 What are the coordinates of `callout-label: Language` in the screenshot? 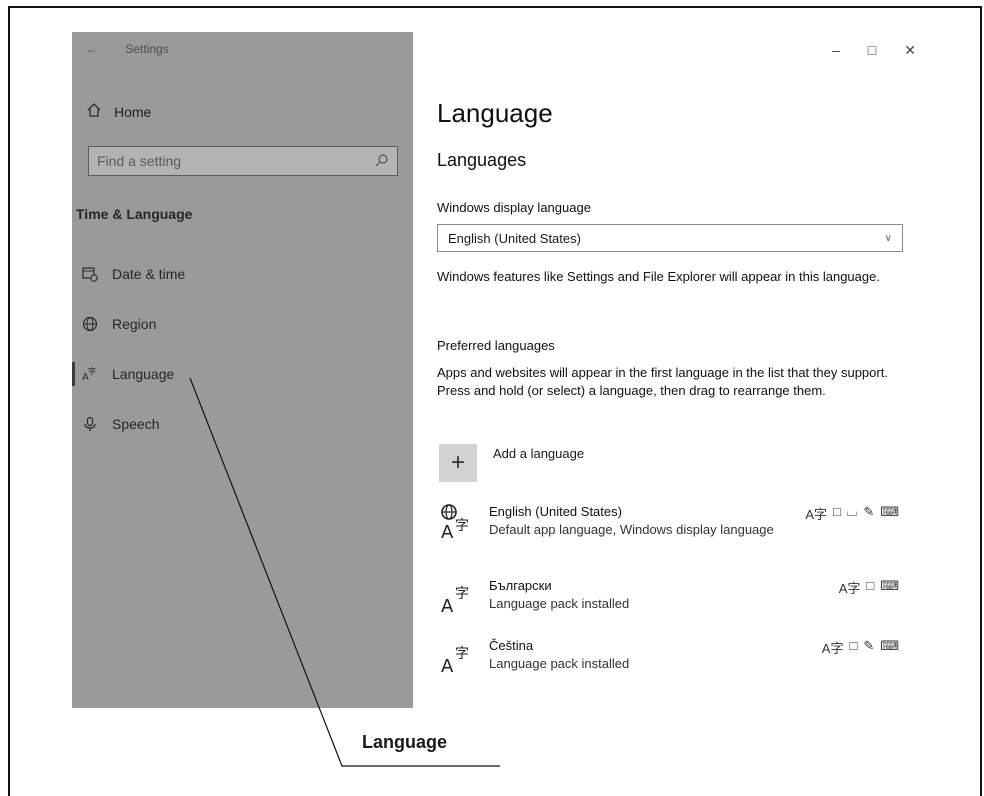 It's located at (405, 742).